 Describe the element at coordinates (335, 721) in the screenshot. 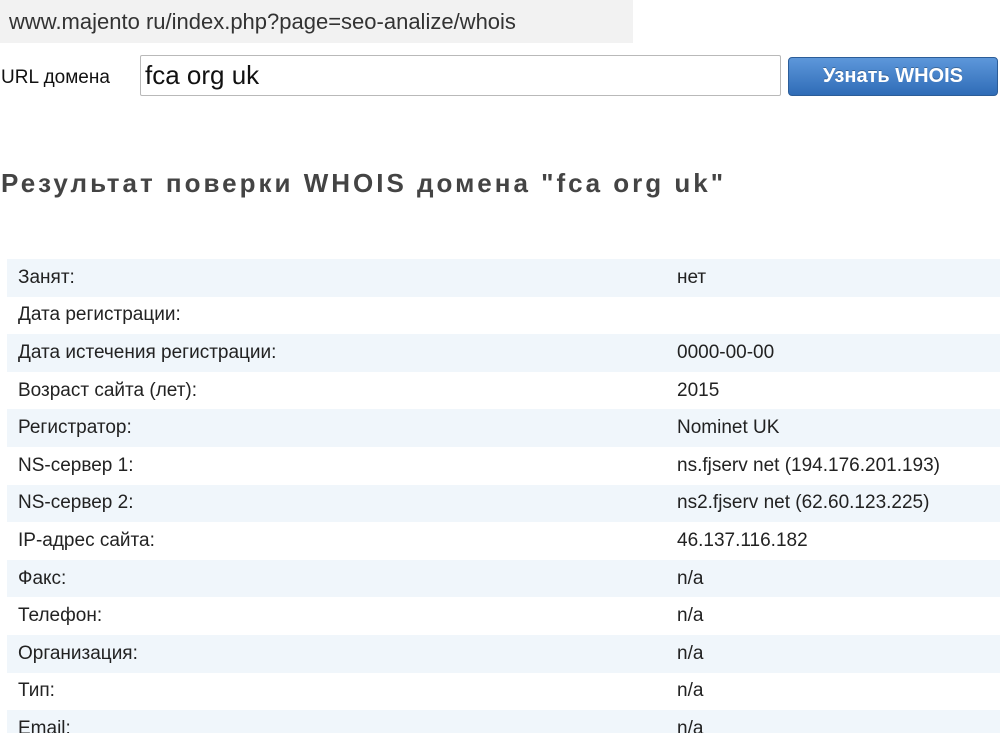

I see `row-key: Email:` at that location.